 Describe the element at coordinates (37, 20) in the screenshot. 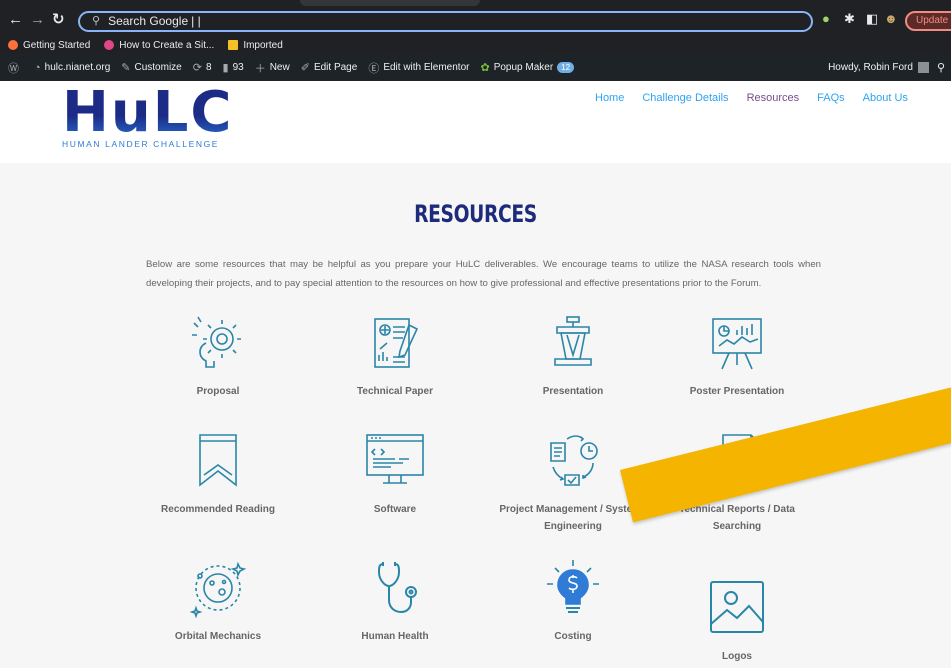

I see `forward-arrow-icon: →` at that location.